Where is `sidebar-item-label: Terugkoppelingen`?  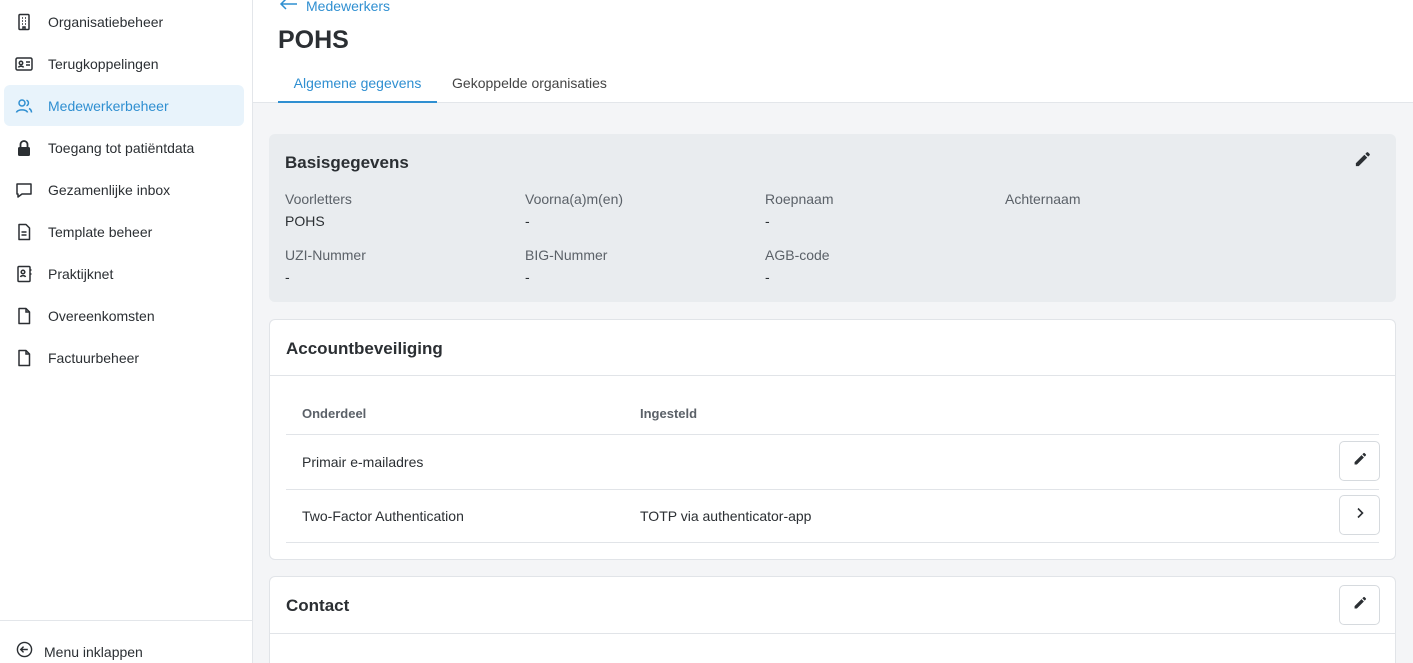 sidebar-item-label: Terugkoppelingen is located at coordinates (103, 63).